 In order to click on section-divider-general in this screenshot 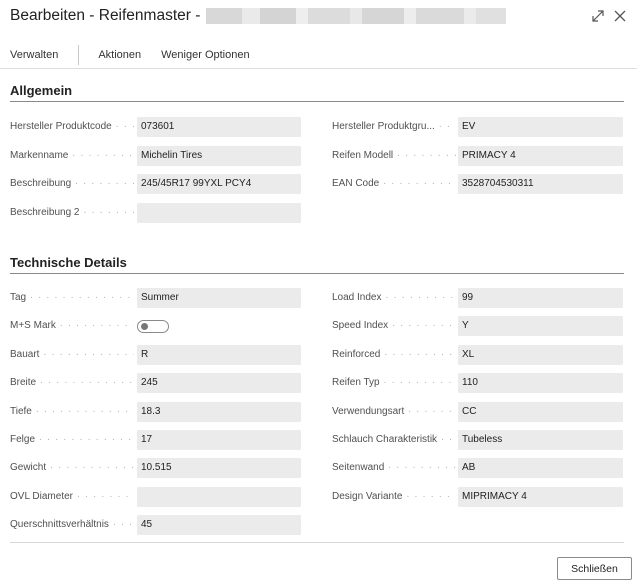, I will do `click(317, 101)`.